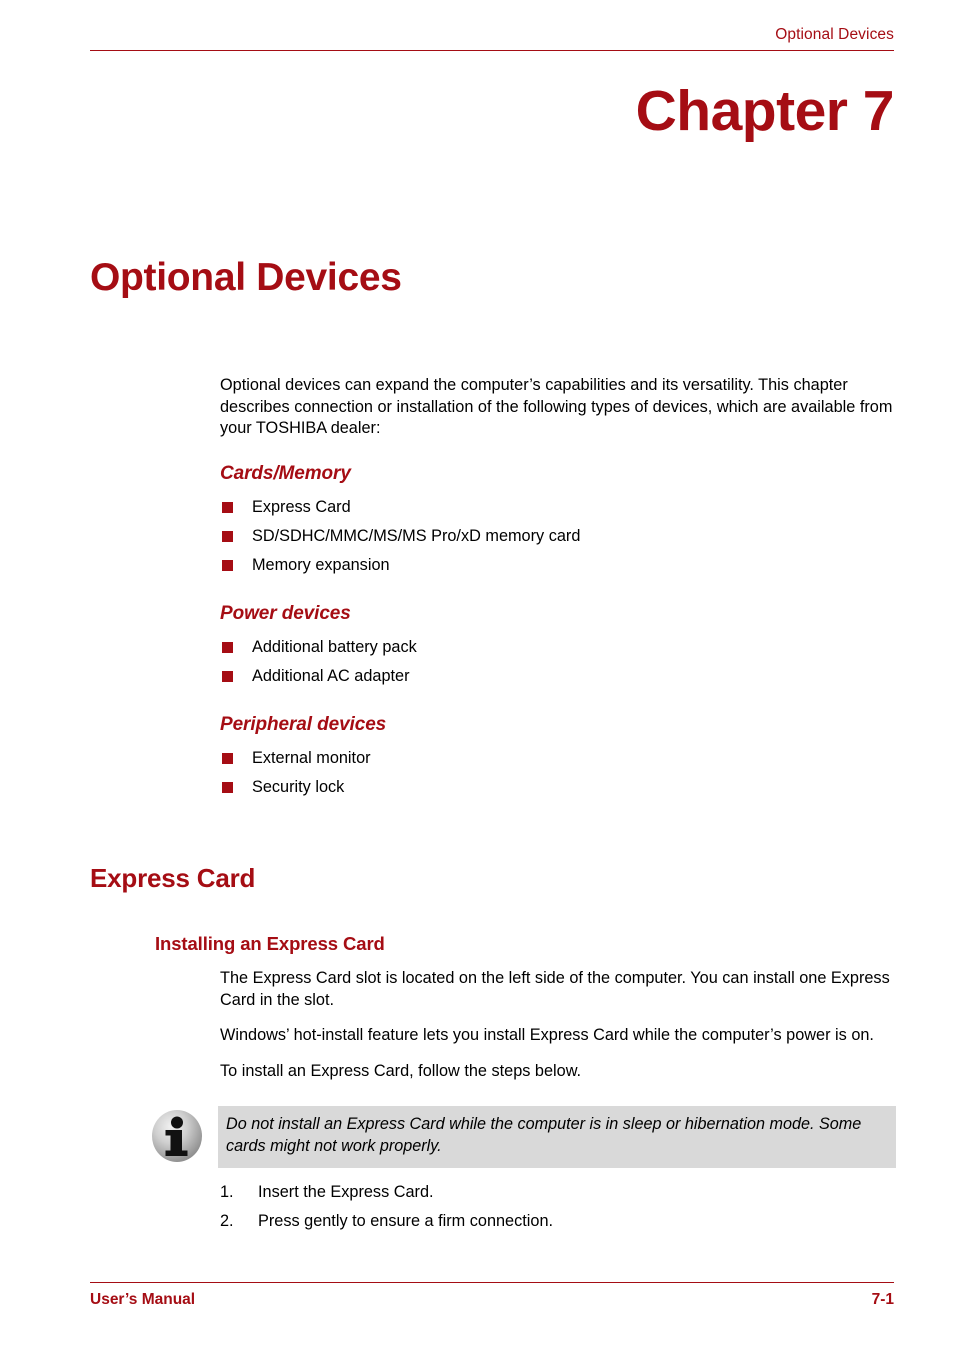 The image size is (954, 1351). I want to click on list-item-label: External monitor, so click(311, 757).